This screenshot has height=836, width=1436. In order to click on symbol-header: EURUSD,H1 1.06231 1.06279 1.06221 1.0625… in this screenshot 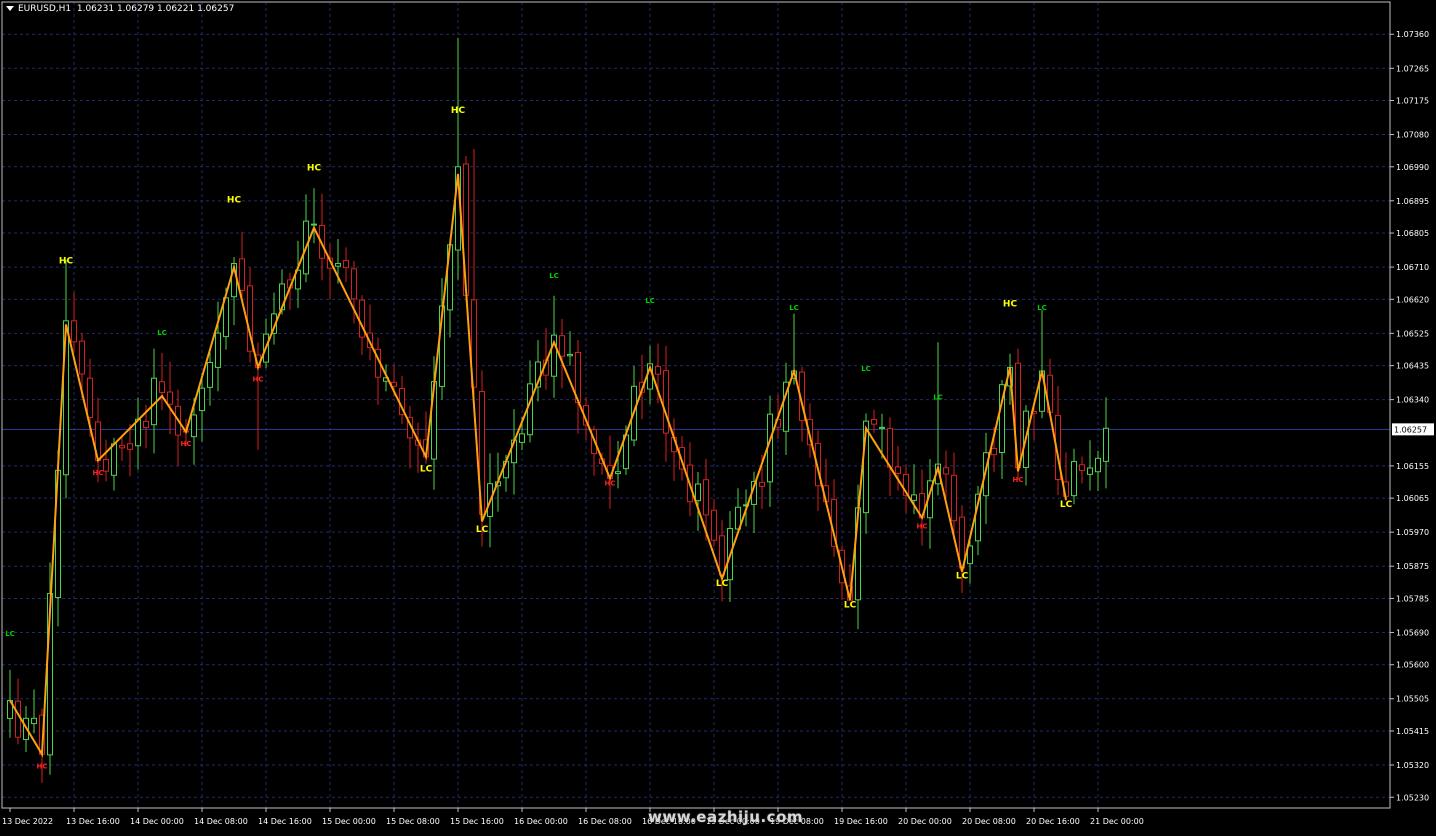, I will do `click(120, 9)`.